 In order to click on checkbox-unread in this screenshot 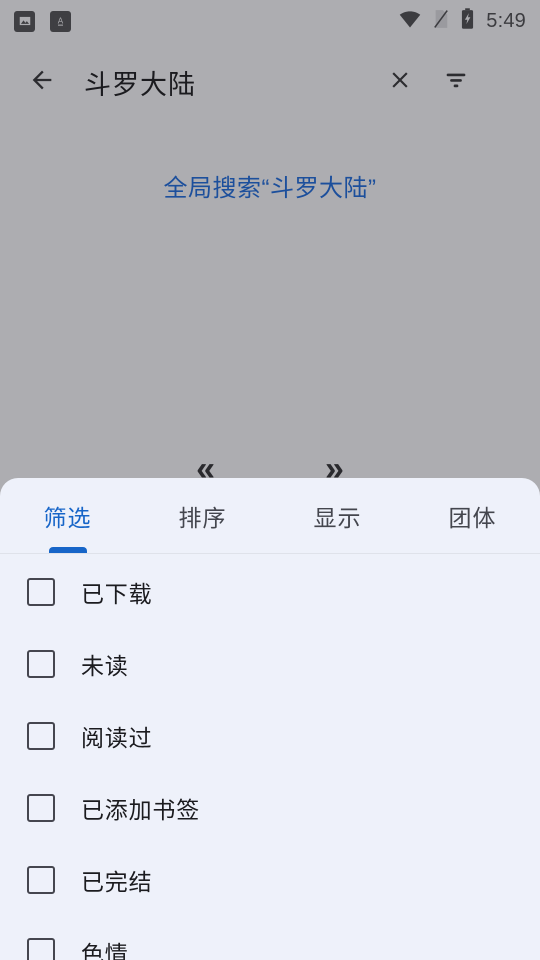, I will do `click(41, 664)`.